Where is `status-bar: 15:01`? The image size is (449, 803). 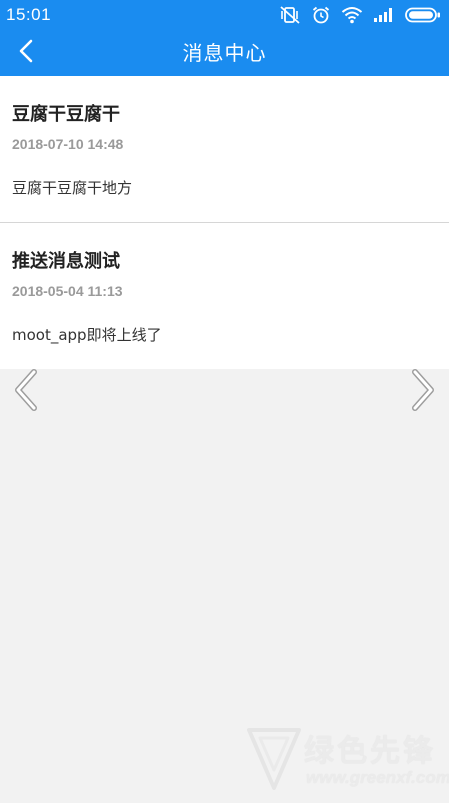 status-bar: 15:01 is located at coordinates (224, 15).